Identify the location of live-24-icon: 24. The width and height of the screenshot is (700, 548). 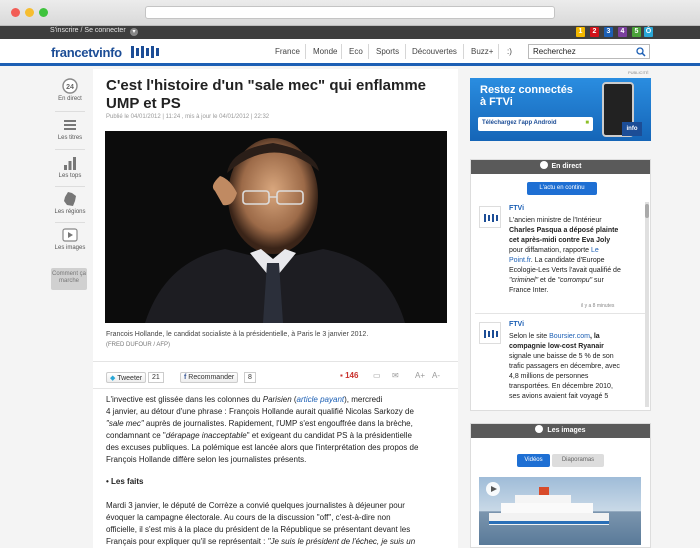
(70, 86).